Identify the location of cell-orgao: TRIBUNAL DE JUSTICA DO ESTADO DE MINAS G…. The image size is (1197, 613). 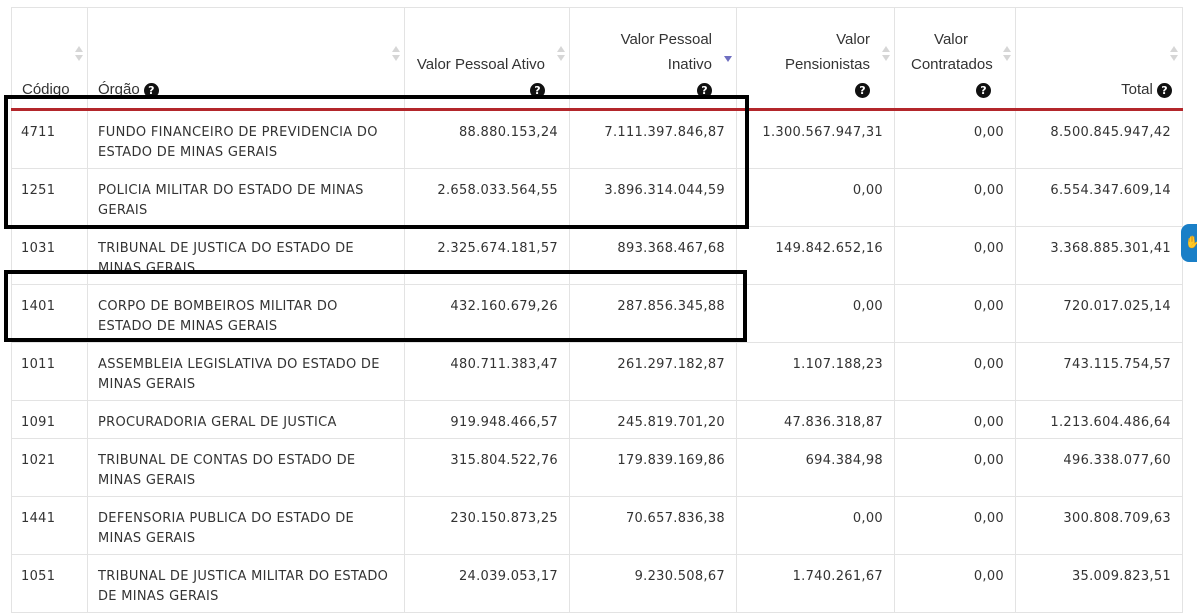
(246, 255).